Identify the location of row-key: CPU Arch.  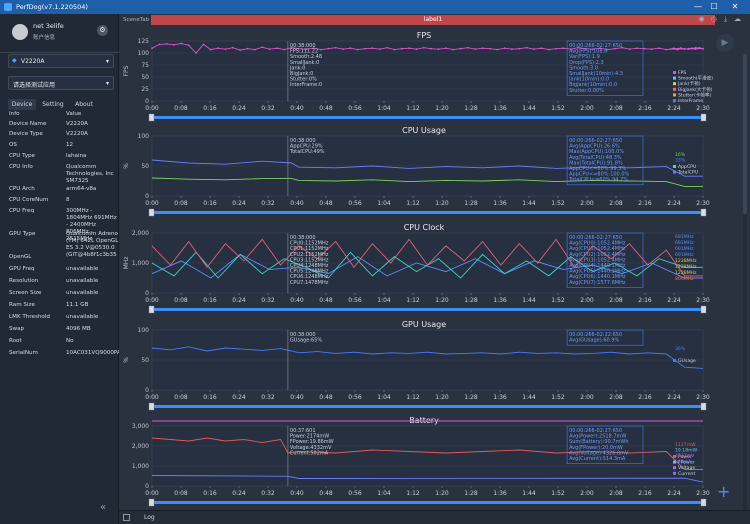
(22, 189).